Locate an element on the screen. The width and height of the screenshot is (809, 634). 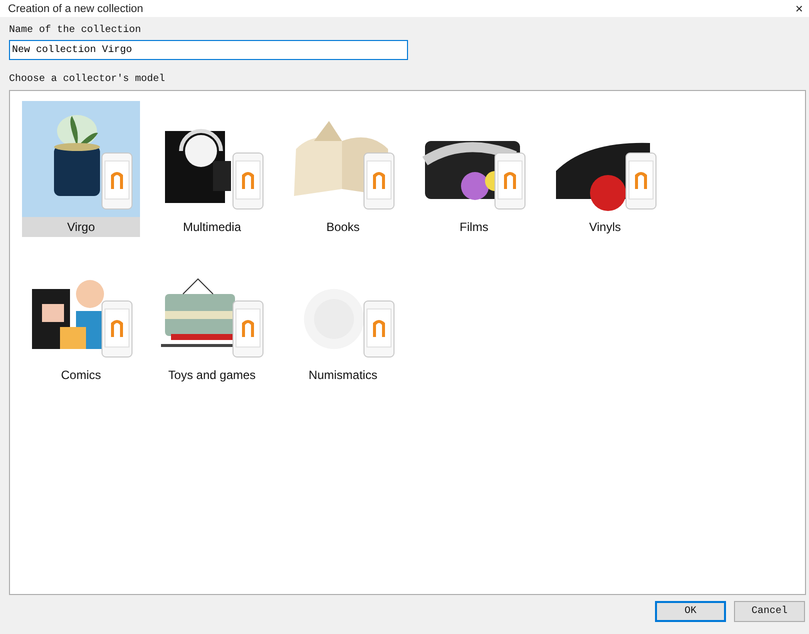
model-label: Comics is located at coordinates (81, 375).